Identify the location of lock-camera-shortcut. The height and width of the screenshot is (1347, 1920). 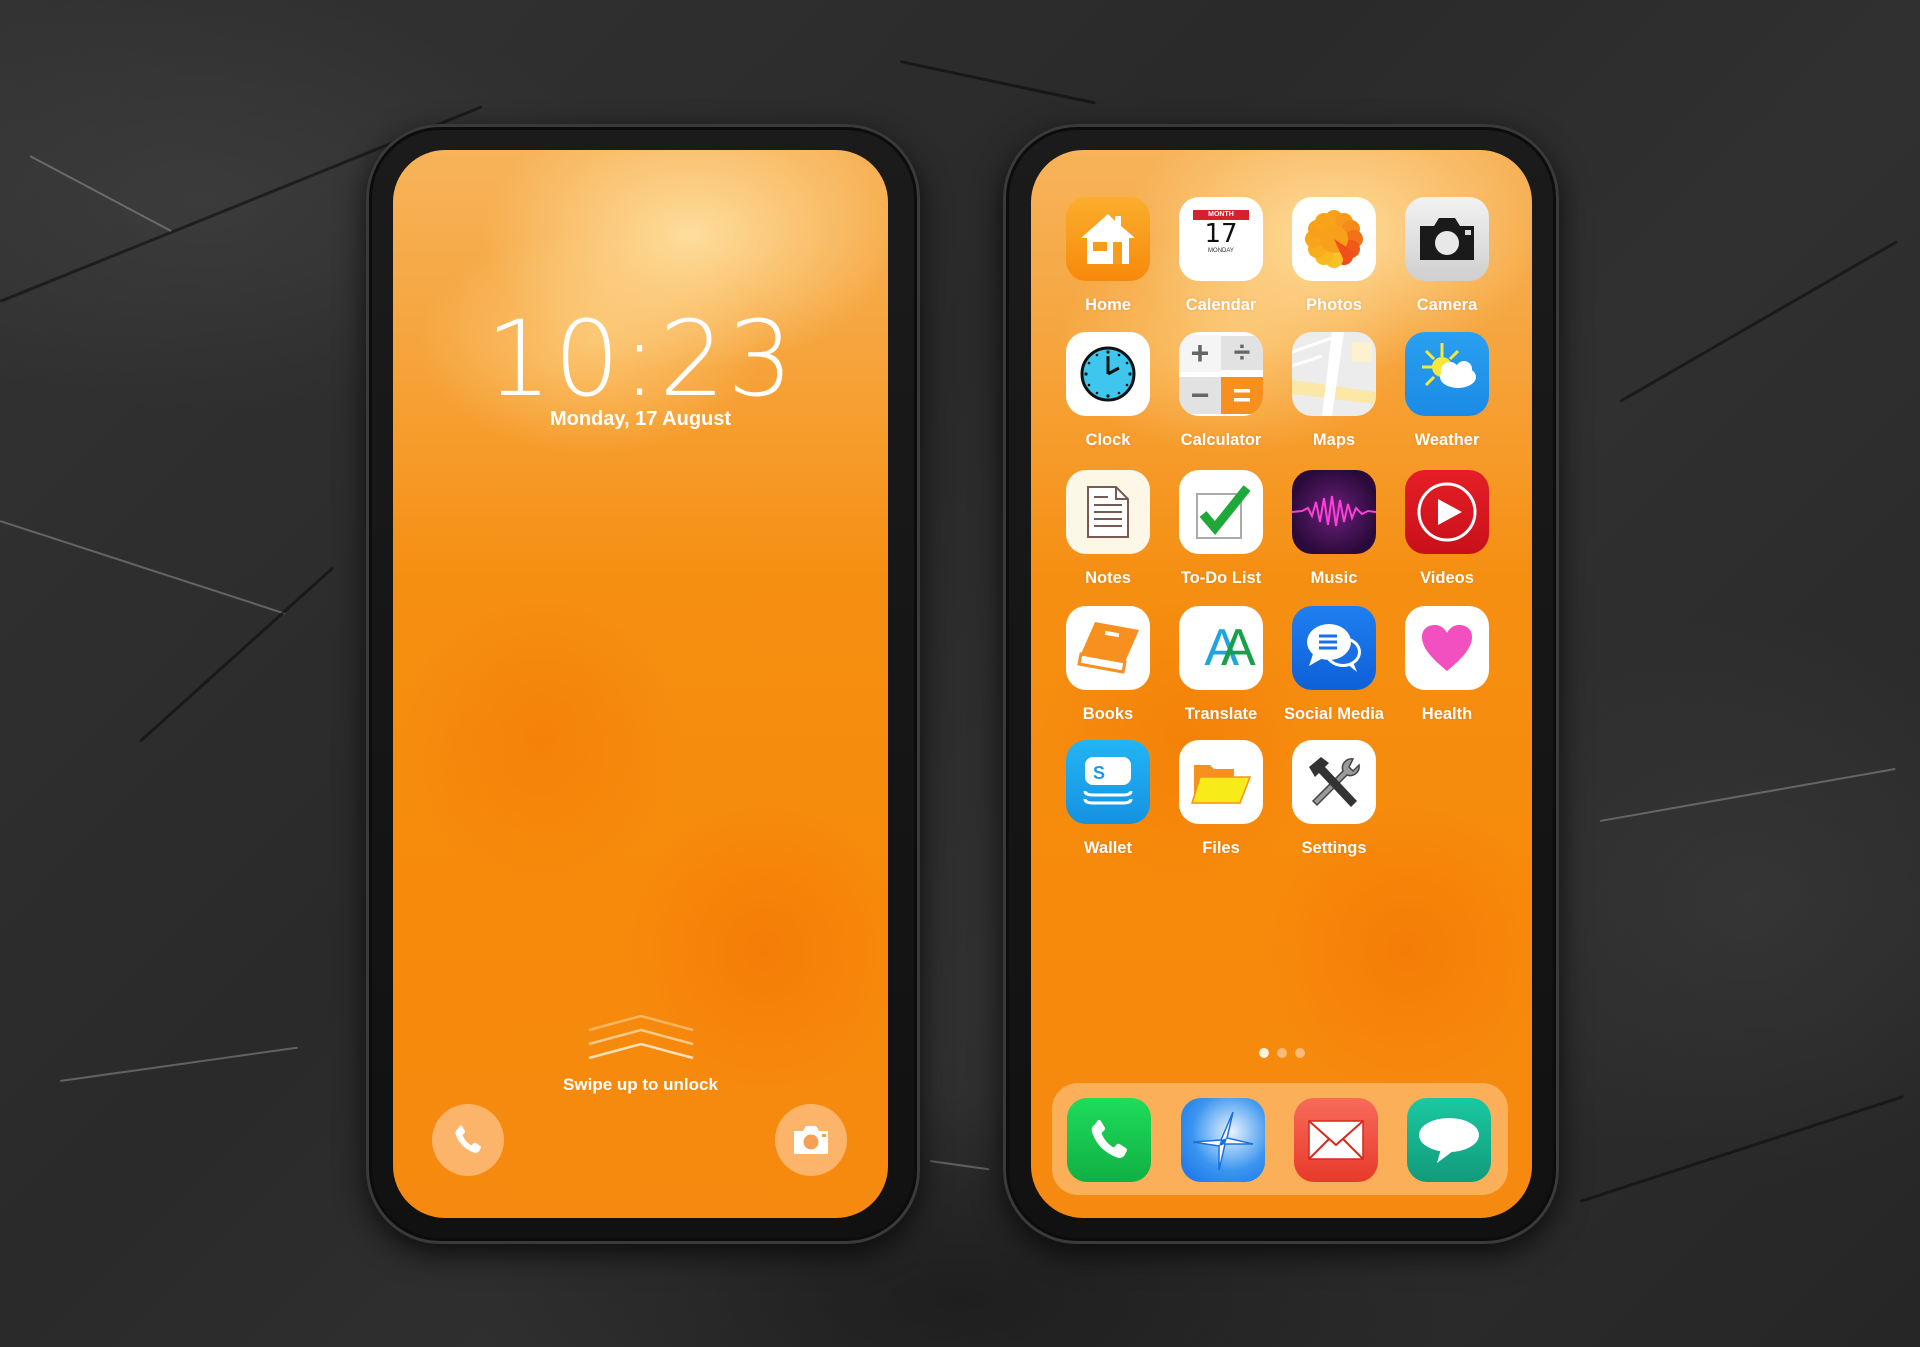
(811, 1140).